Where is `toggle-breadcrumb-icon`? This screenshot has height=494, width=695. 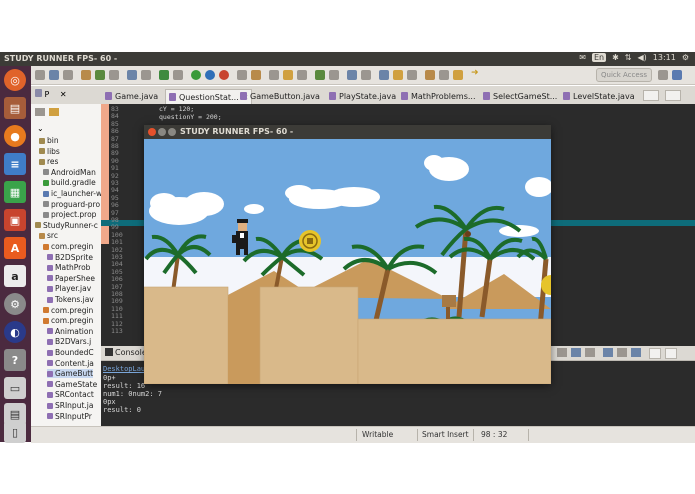
toggle-breadcrumb-icon is located at coordinates (352, 75).